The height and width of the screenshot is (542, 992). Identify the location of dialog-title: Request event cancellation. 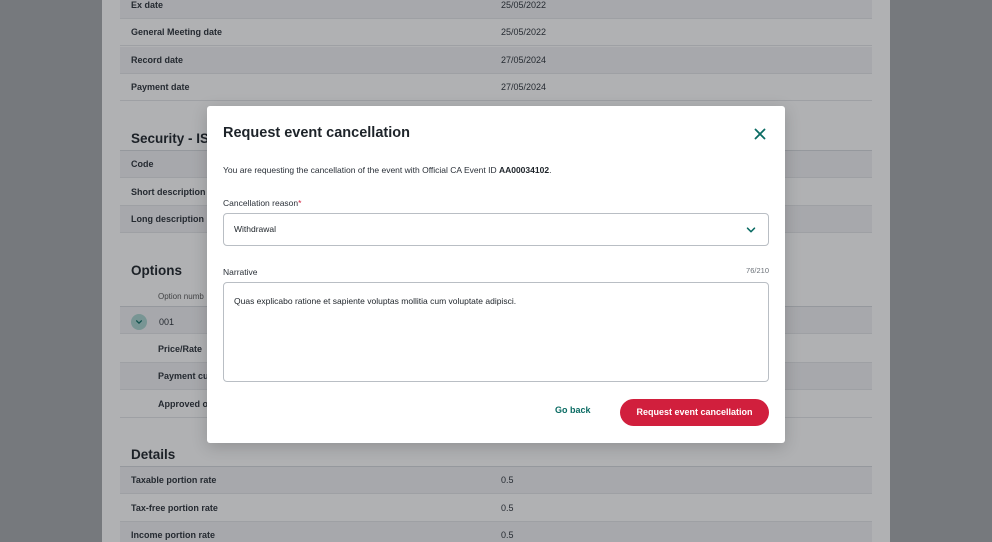
(316, 133).